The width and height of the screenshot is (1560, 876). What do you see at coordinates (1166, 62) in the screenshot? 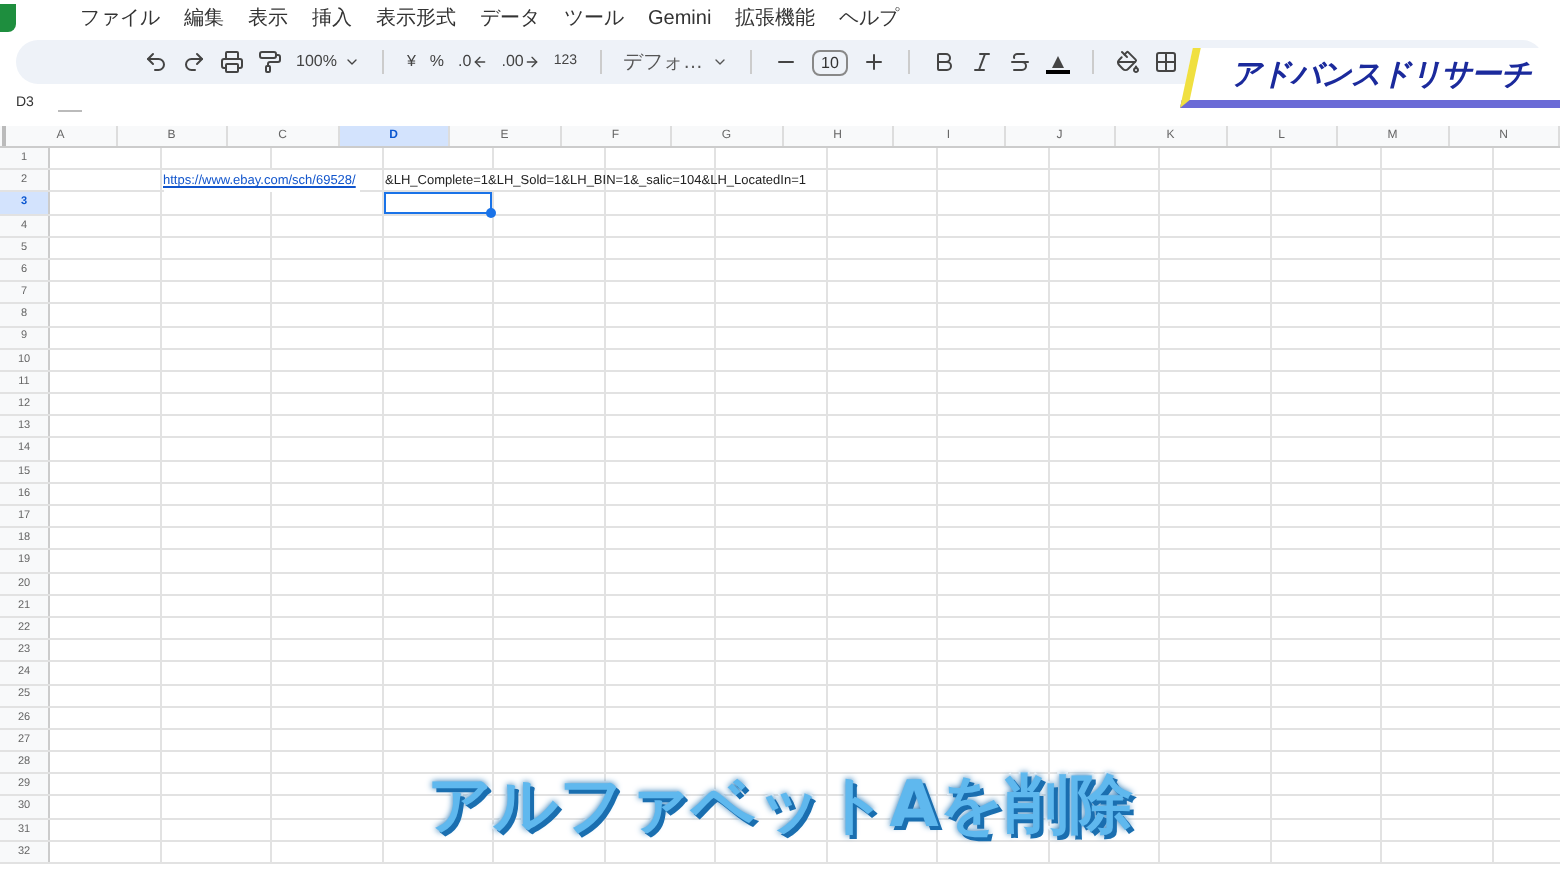
I see `borders-icon` at bounding box center [1166, 62].